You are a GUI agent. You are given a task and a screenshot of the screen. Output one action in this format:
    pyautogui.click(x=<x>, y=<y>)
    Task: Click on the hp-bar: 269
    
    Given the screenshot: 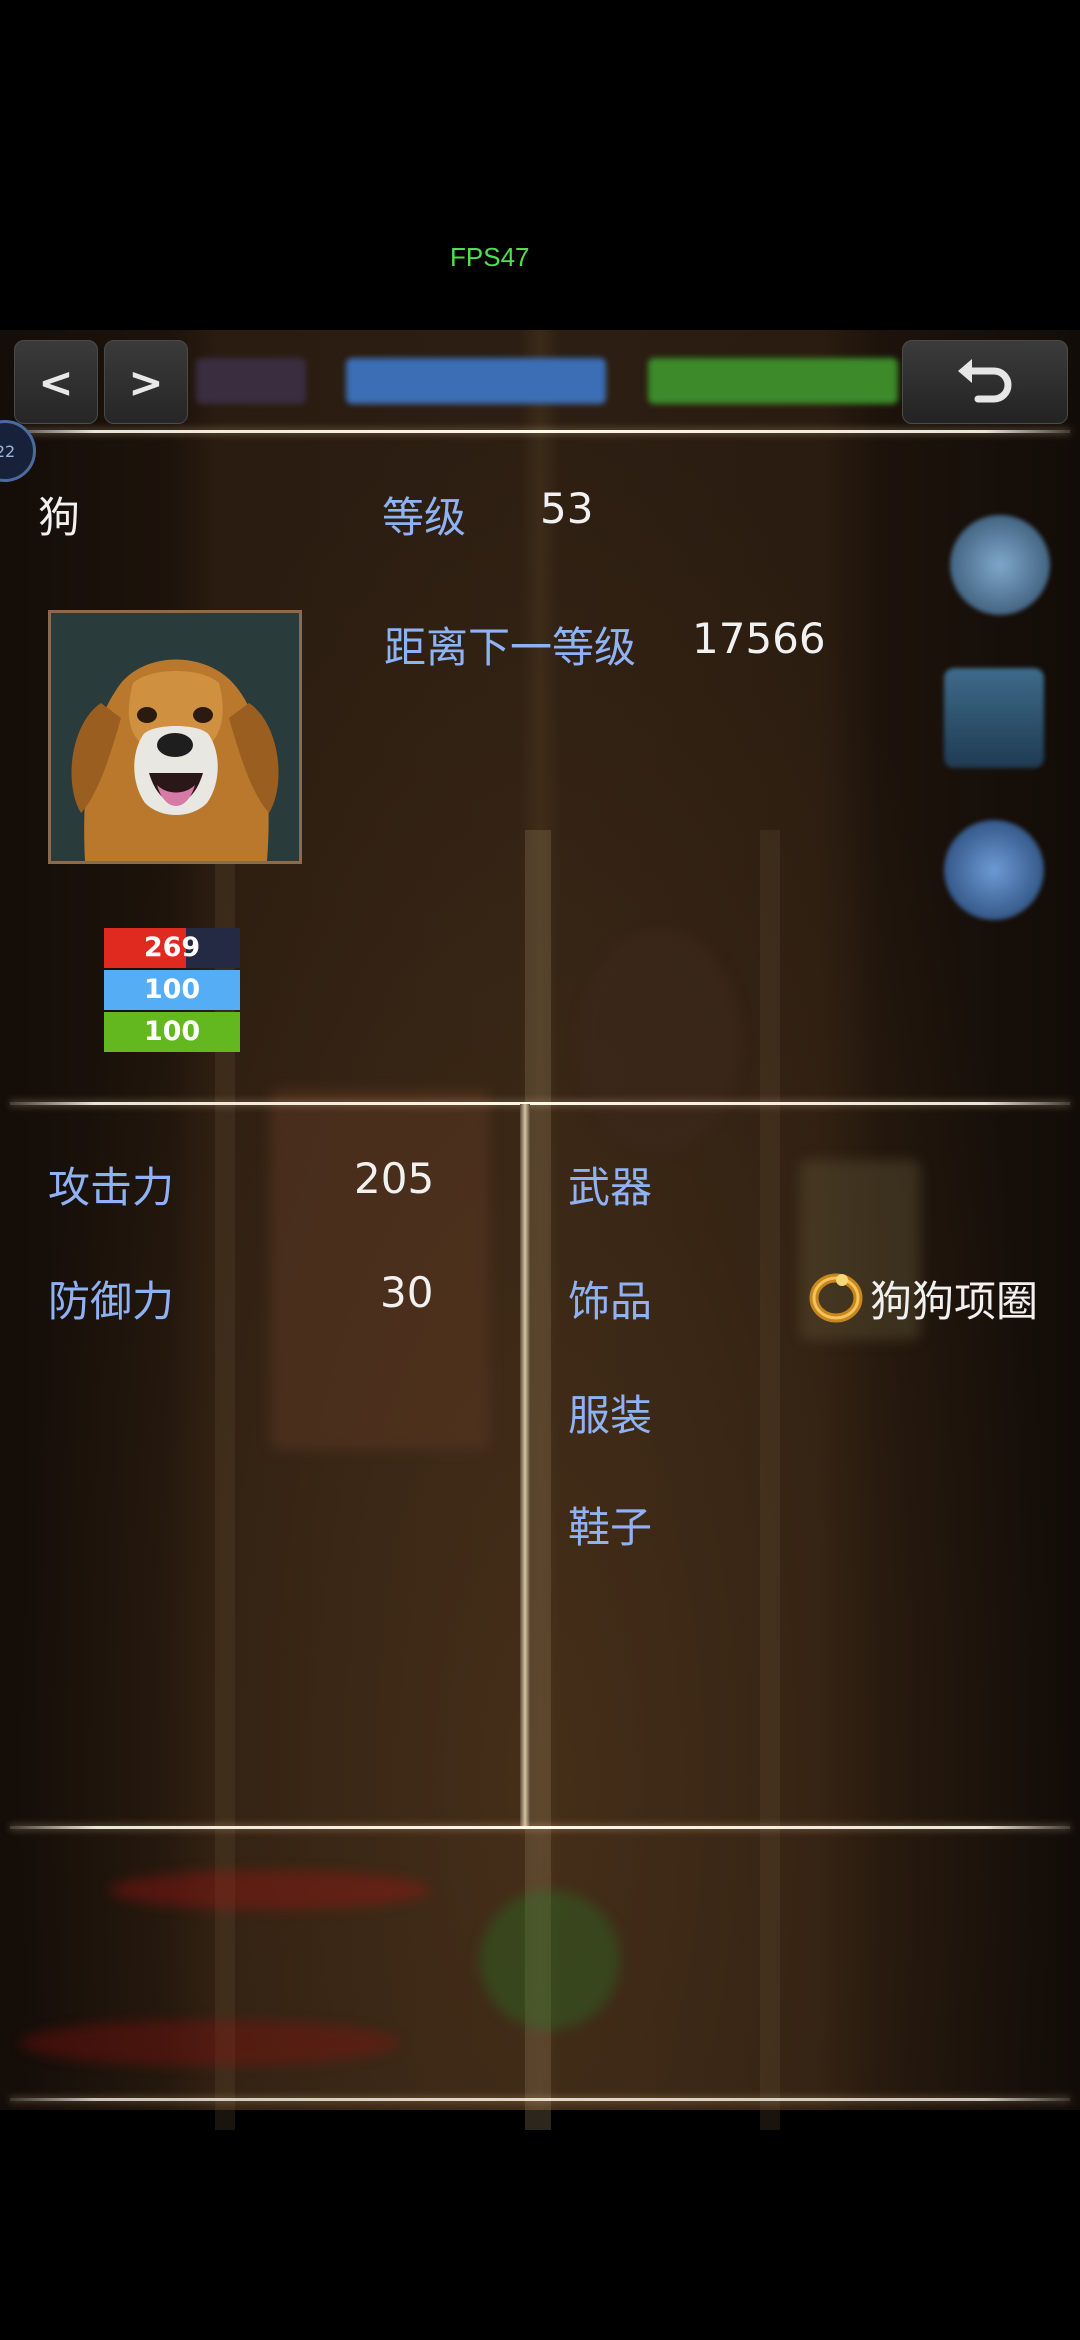 What is the action you would take?
    pyautogui.click(x=172, y=948)
    